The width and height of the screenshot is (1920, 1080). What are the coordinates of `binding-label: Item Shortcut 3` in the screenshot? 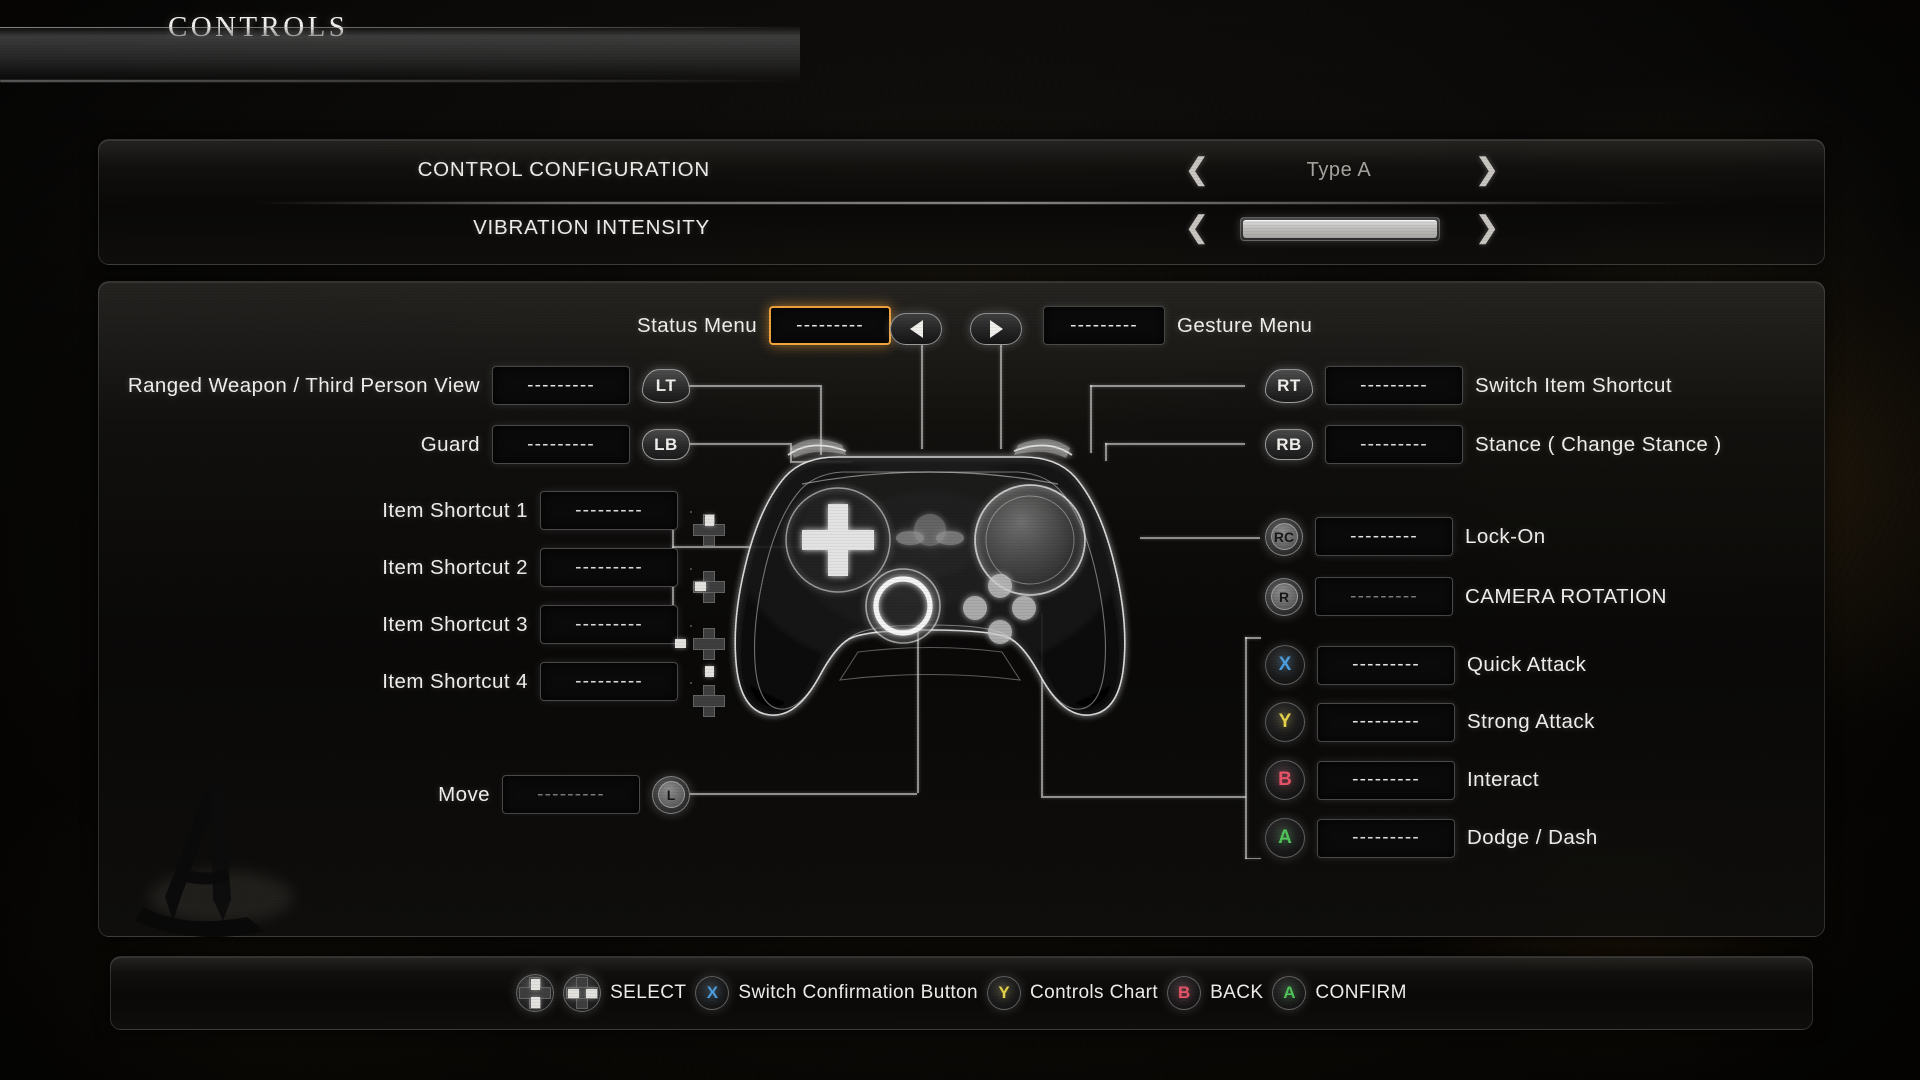 It's located at (455, 624).